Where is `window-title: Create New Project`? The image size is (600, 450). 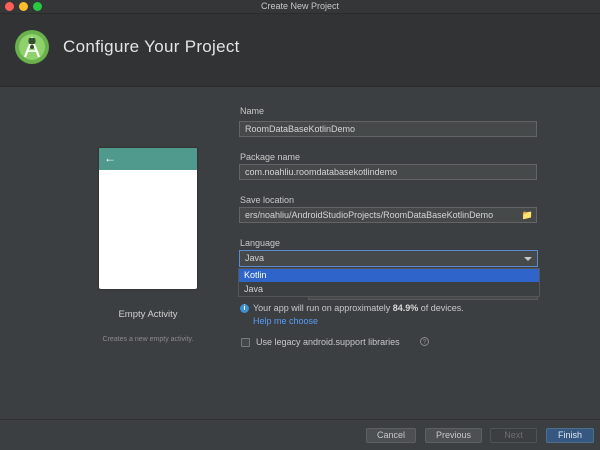
window-title: Create New Project is located at coordinates (300, 6).